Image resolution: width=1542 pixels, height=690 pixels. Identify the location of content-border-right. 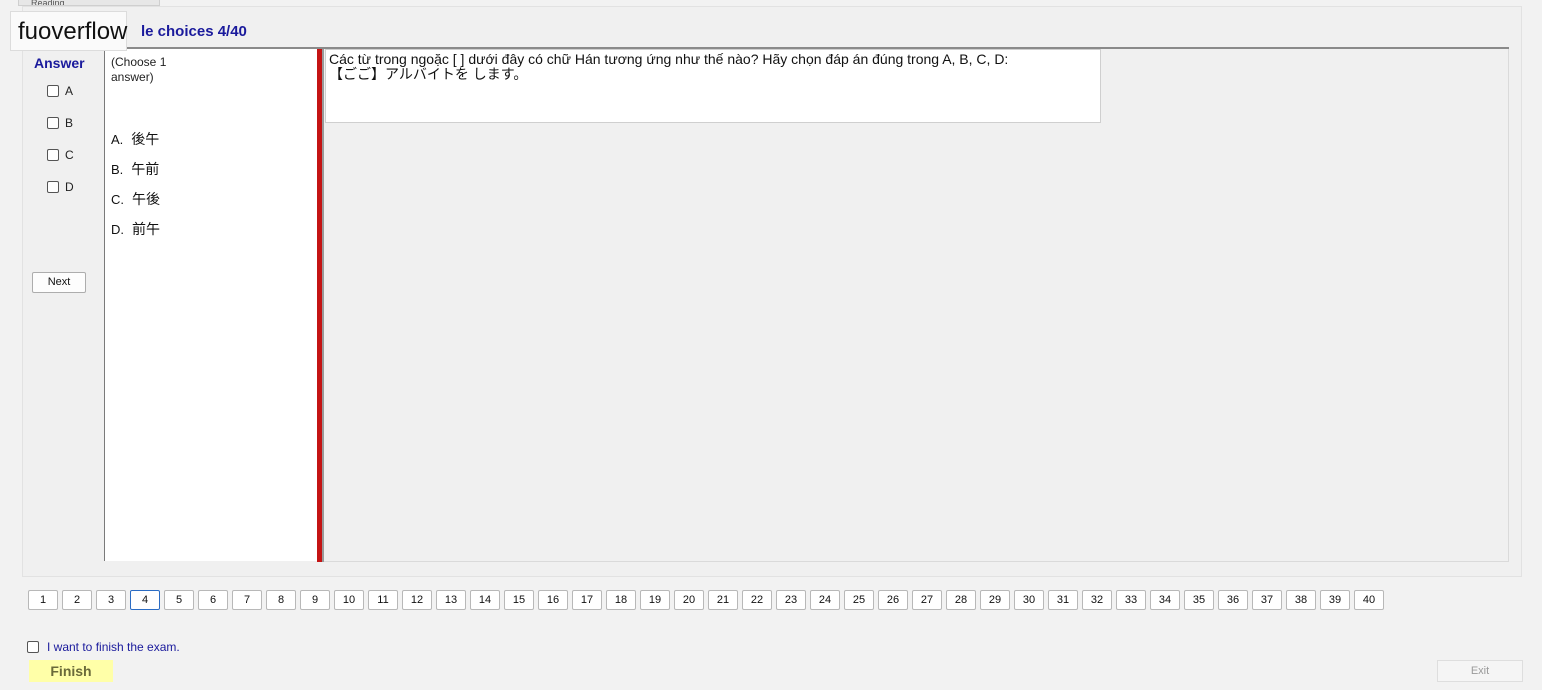
(1508, 305).